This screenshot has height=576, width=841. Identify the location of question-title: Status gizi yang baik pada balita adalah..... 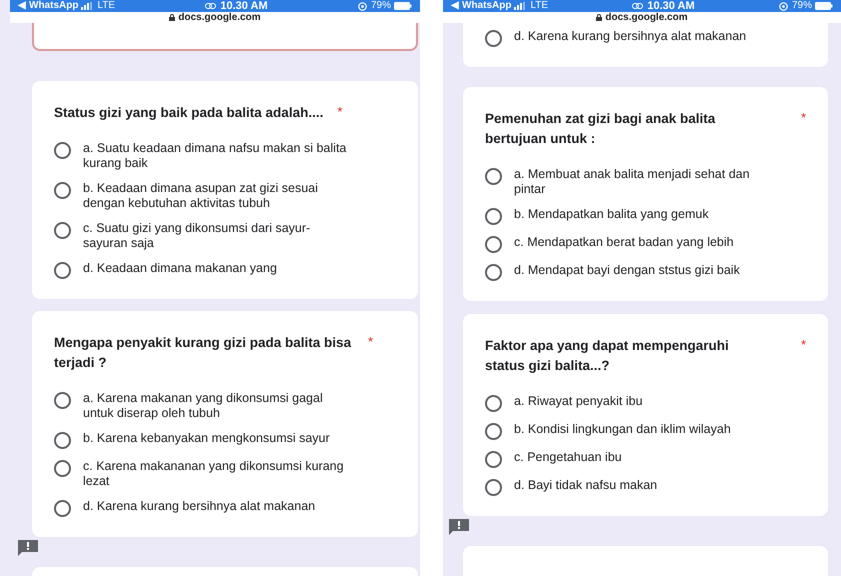
(189, 113).